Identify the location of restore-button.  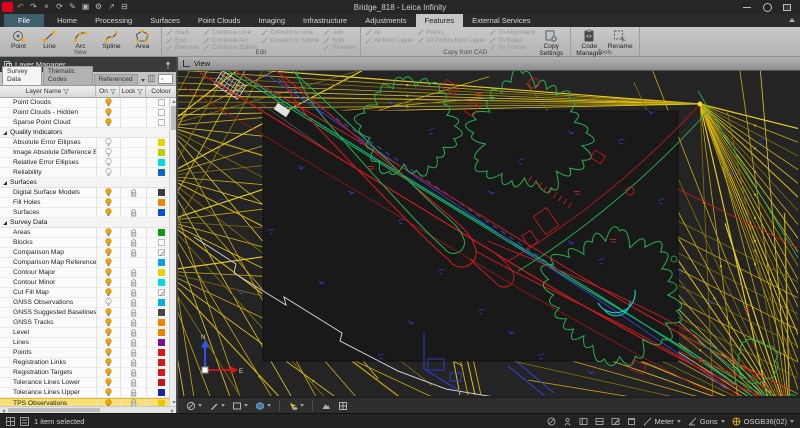
(787, 7).